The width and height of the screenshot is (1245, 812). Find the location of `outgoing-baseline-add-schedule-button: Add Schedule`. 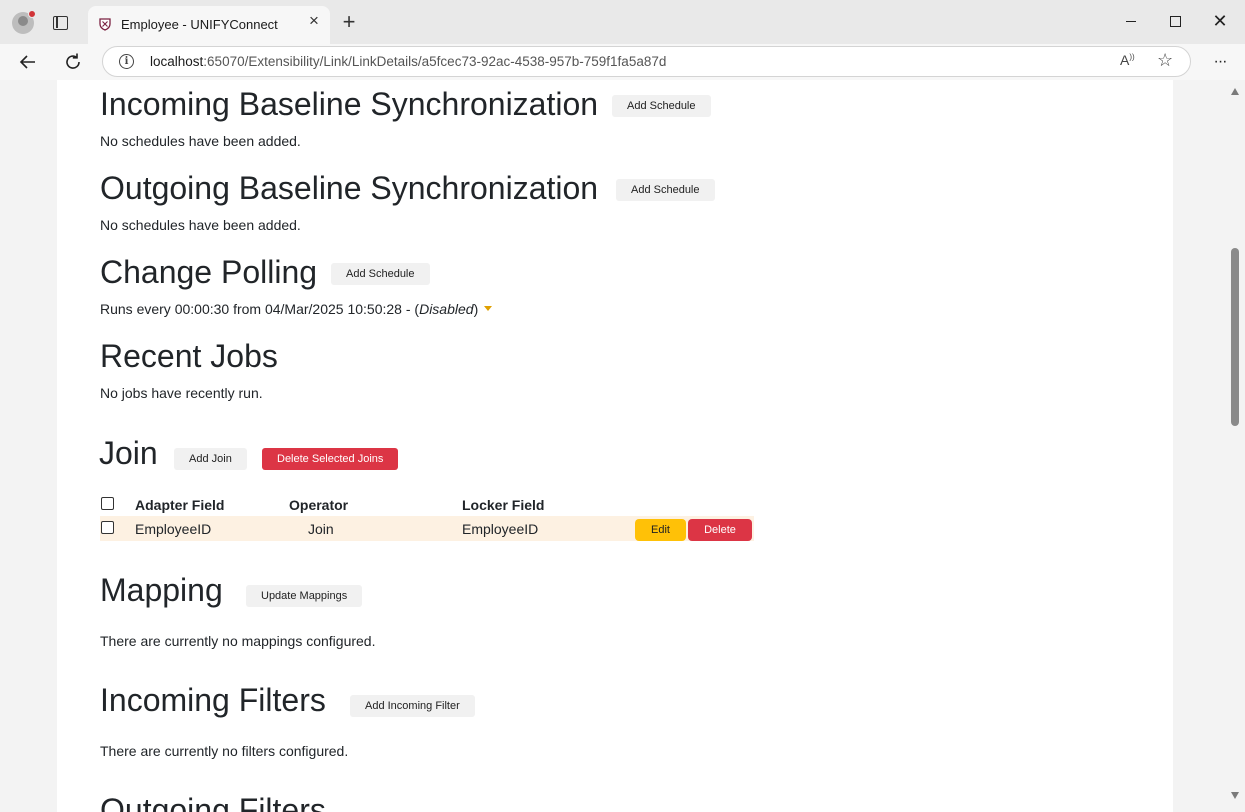

outgoing-baseline-add-schedule-button: Add Schedule is located at coordinates (665, 190).